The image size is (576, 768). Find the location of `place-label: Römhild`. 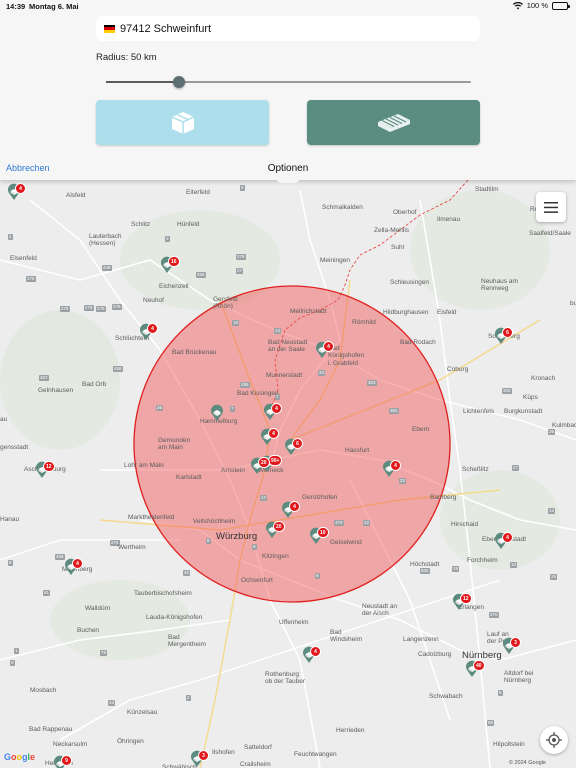

place-label: Römhild is located at coordinates (364, 322).